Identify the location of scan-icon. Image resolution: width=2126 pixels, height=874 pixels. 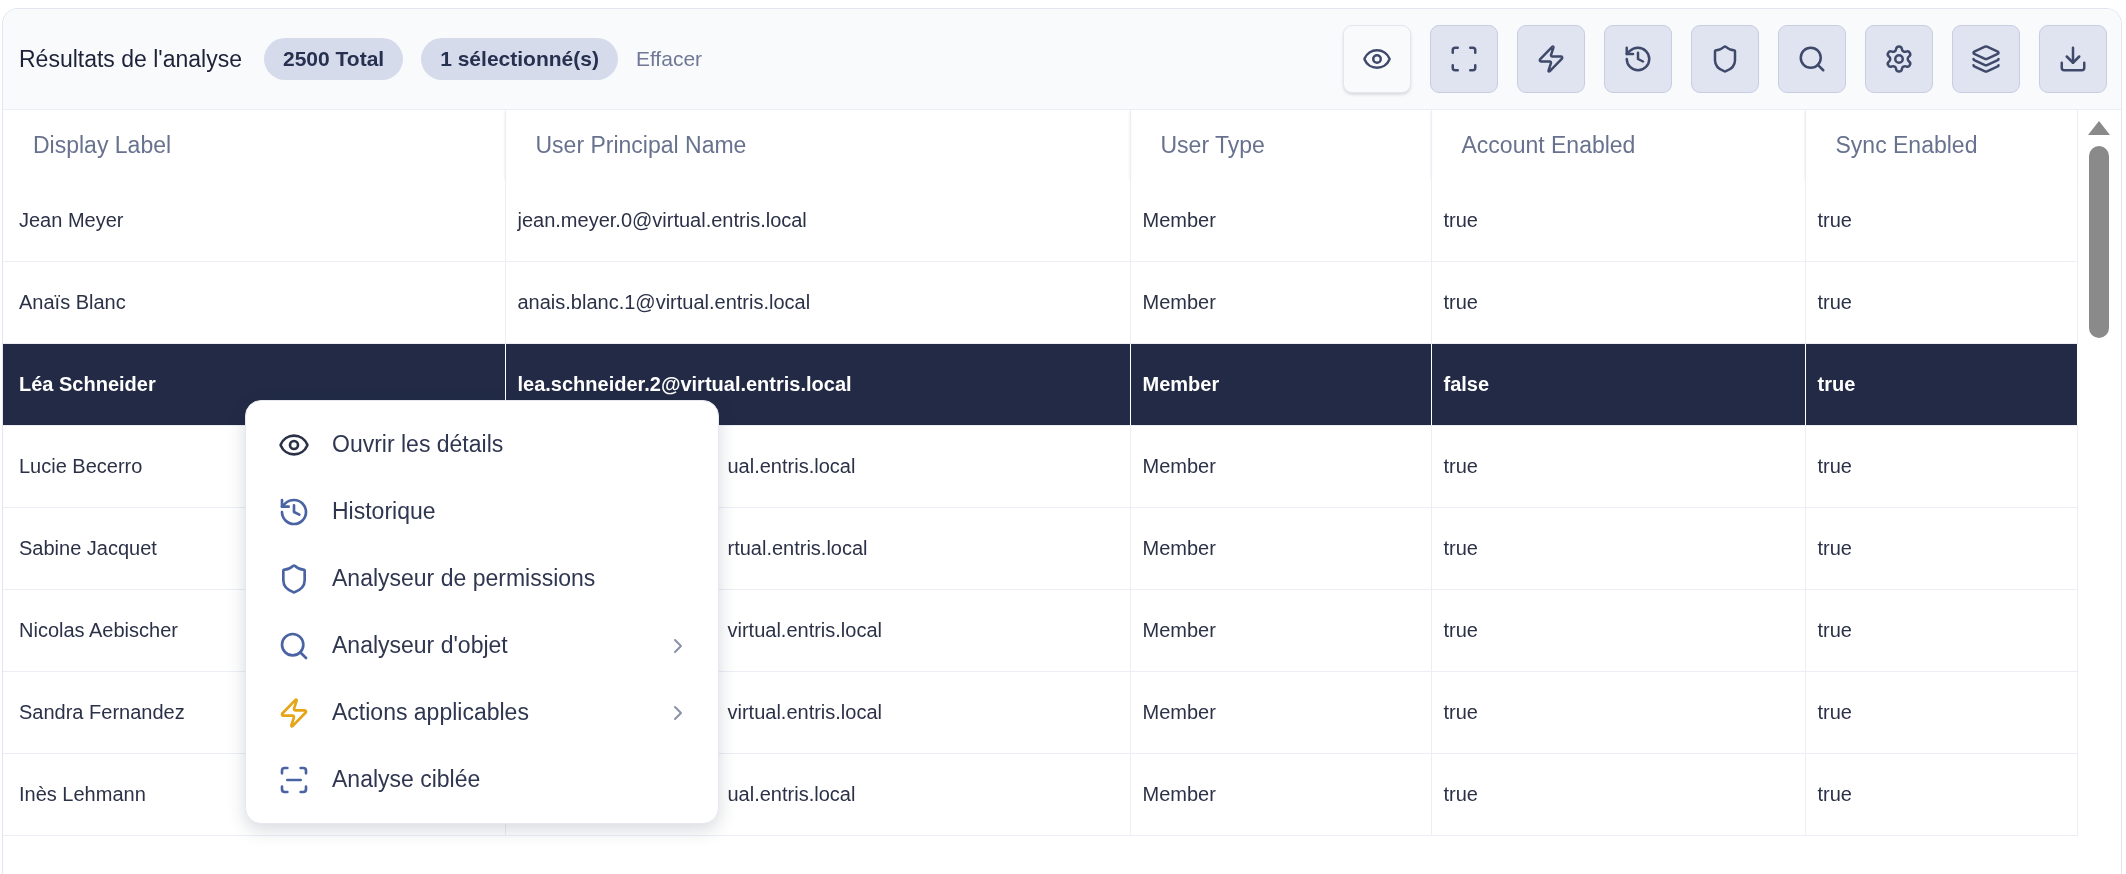
(1464, 59).